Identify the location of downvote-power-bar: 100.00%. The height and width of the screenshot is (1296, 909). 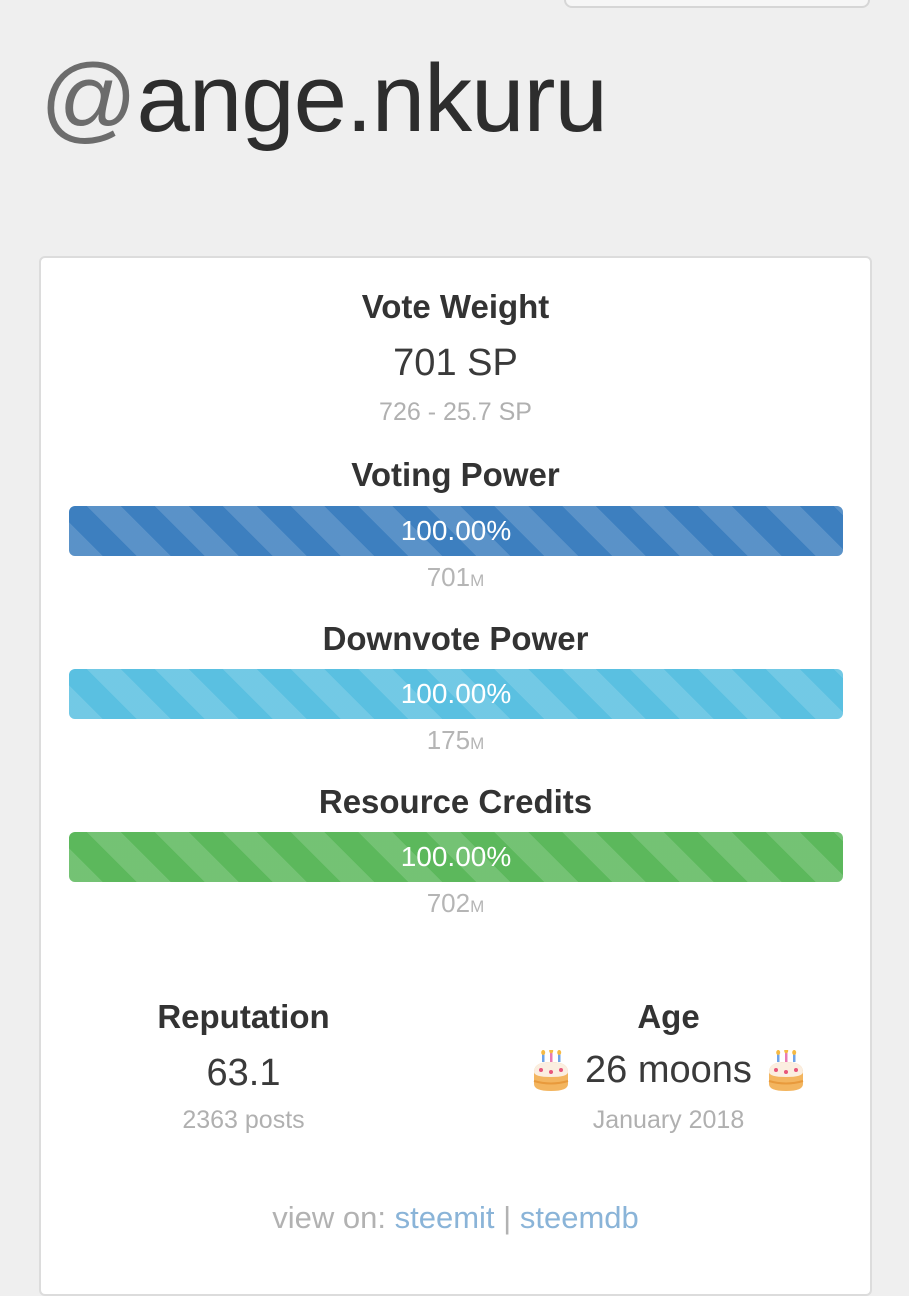
(456, 694).